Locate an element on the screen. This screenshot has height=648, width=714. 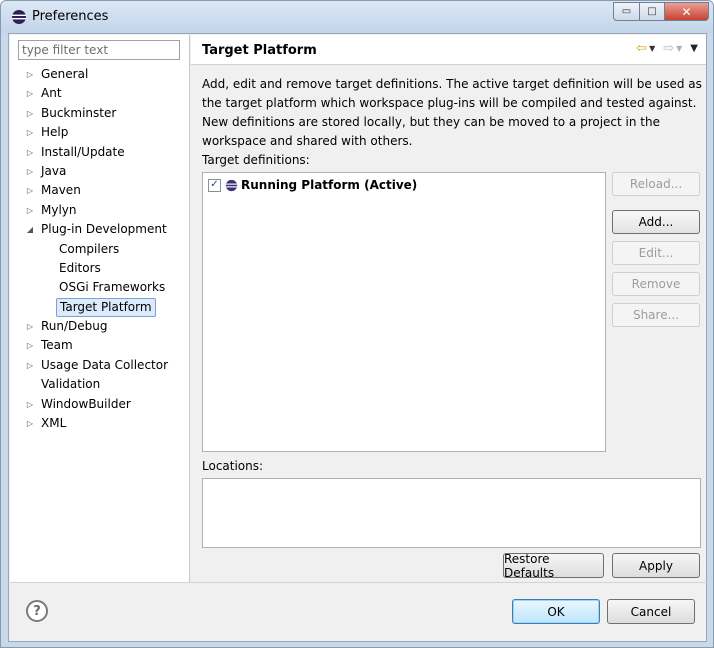
tree-item: ▷ WindowBuilder is located at coordinates (100, 404).